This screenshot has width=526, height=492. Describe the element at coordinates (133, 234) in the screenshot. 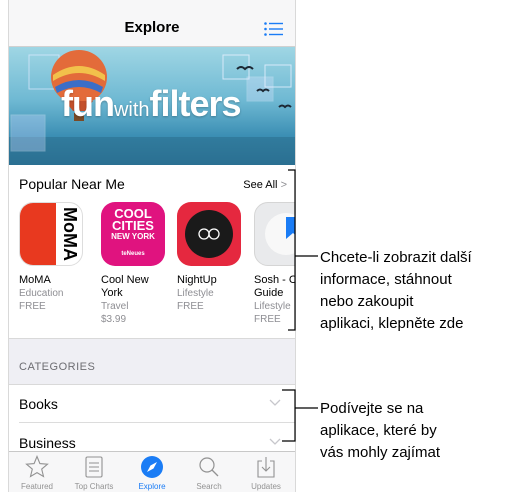

I see `cool-cities-app-icon: COOL CITIES NEW YORK teNeues` at that location.